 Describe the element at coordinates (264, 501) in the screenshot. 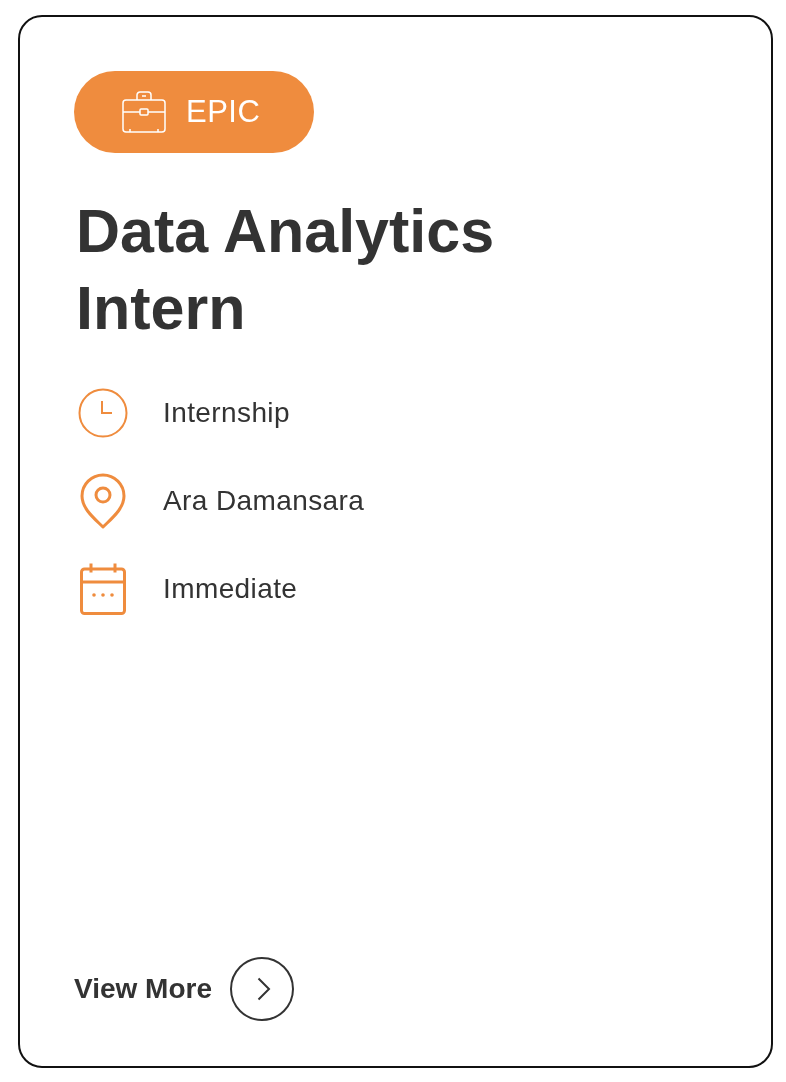

I see `detail-text: Ara Damansara` at that location.